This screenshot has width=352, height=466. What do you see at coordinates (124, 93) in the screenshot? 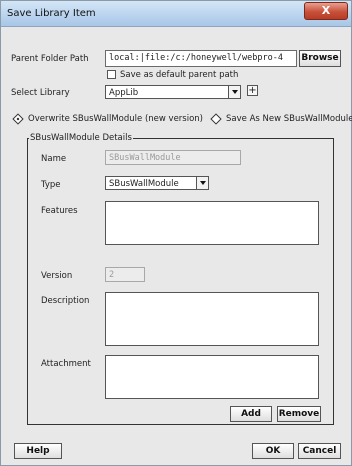
I see `library-selected-value: AppLib` at bounding box center [124, 93].